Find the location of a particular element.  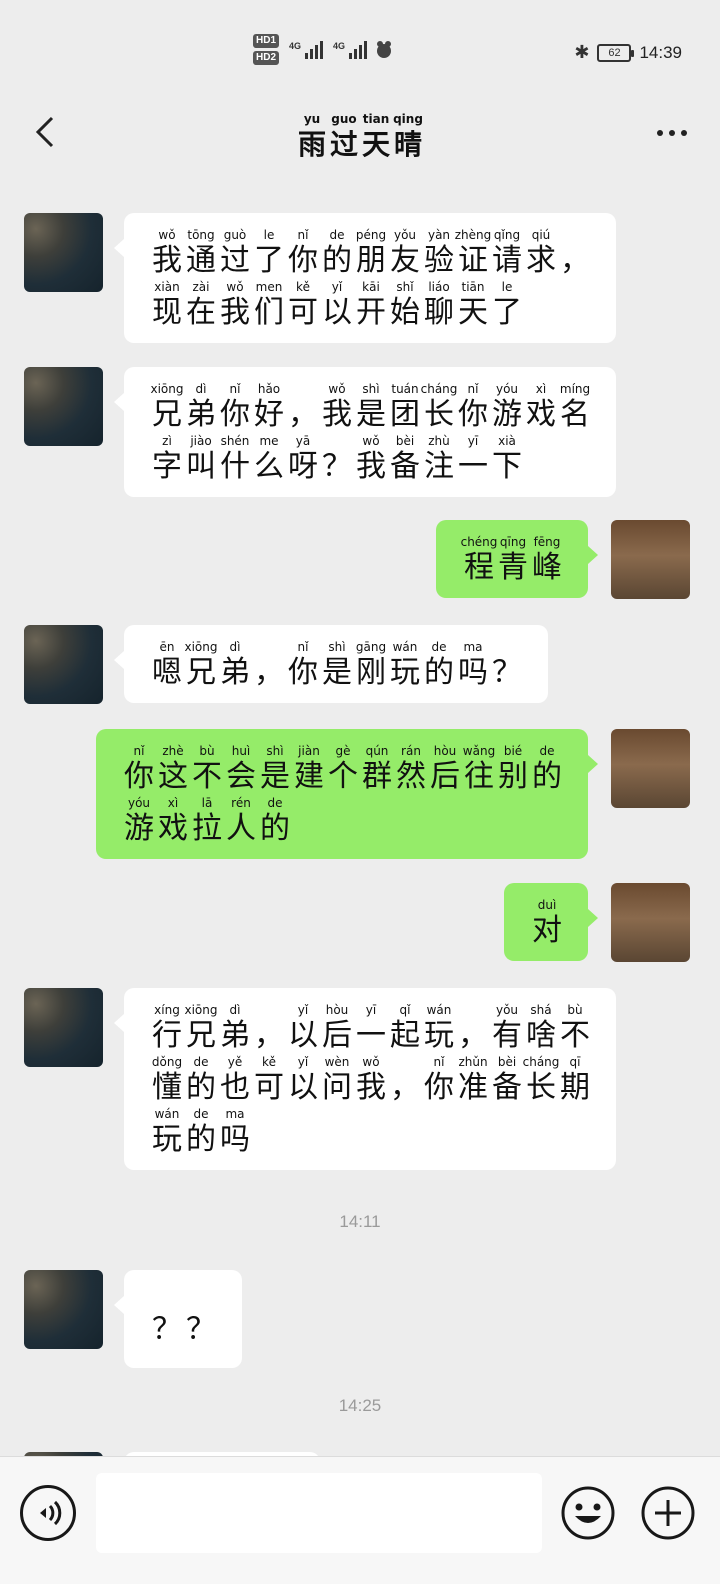

hanzi: 求 is located at coordinates (541, 260).